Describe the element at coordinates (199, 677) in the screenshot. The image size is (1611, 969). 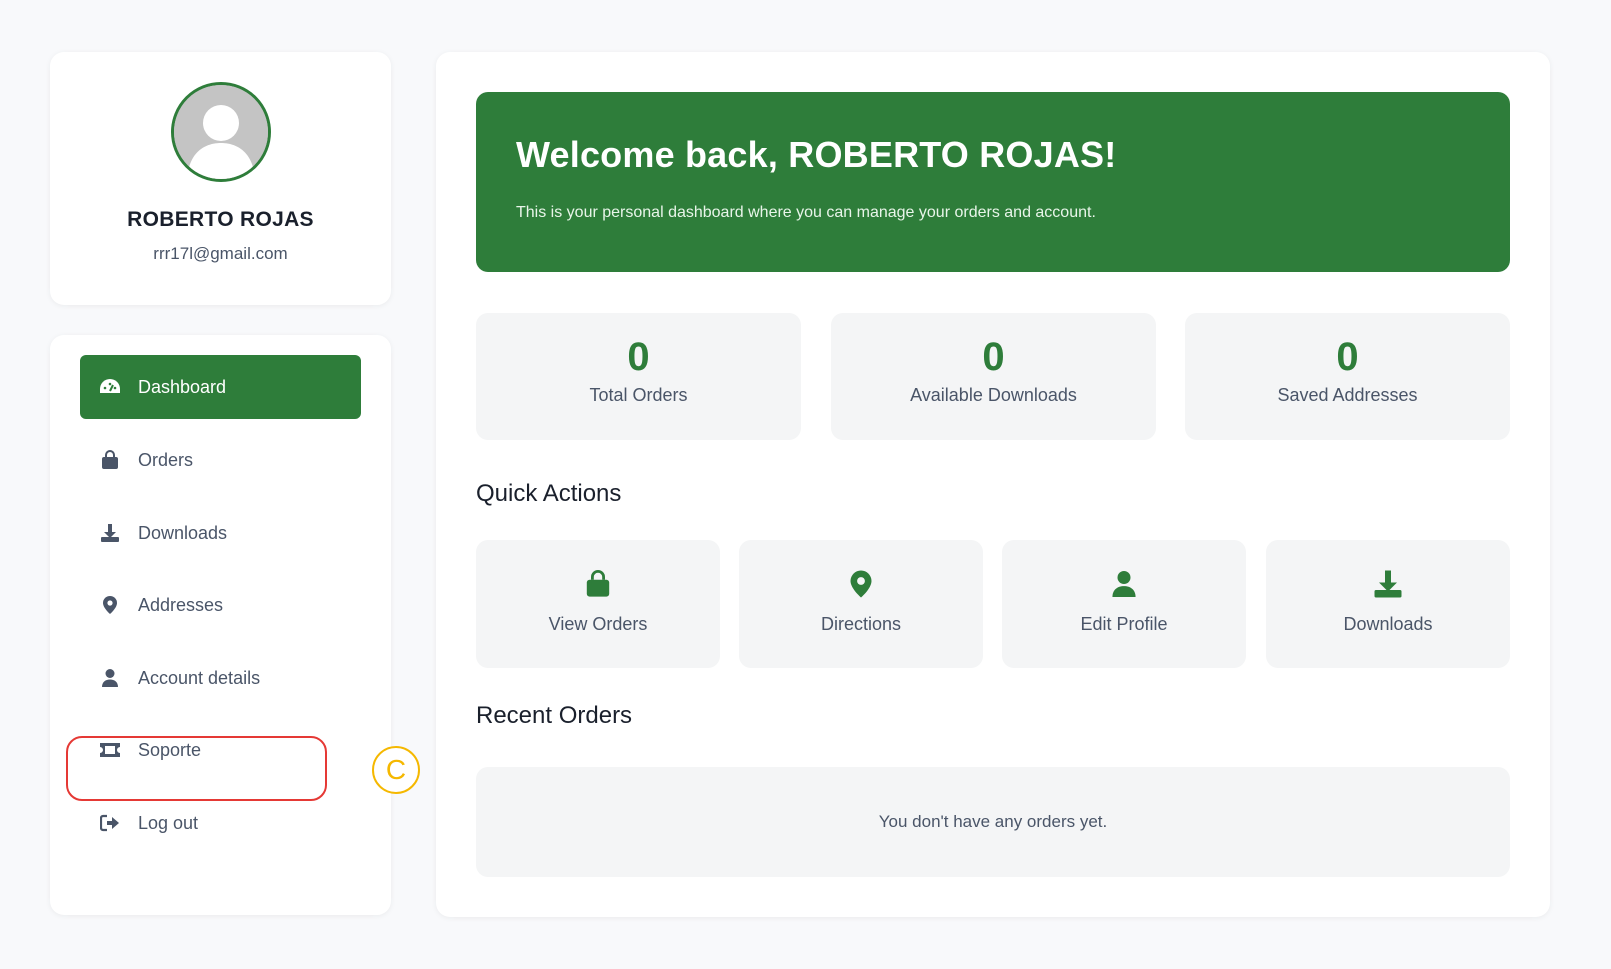
I see `nav-item-label: Account details` at that location.